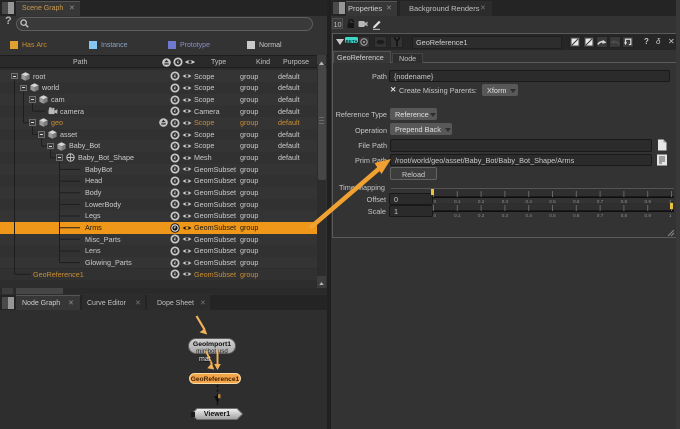  I want to click on svg-text: 0, so click(435, 215).